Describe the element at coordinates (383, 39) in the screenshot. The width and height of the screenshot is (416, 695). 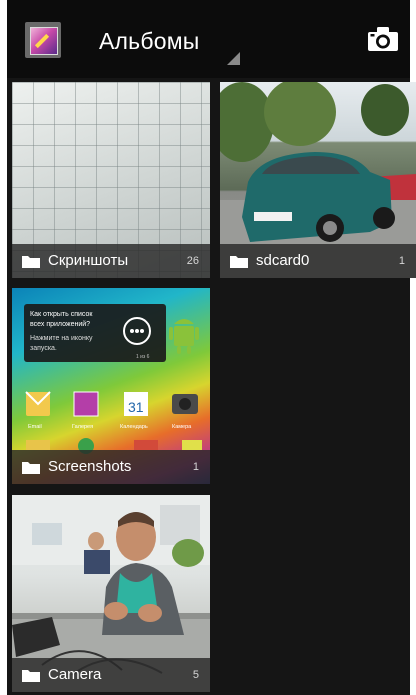
I see `camera-icon` at that location.